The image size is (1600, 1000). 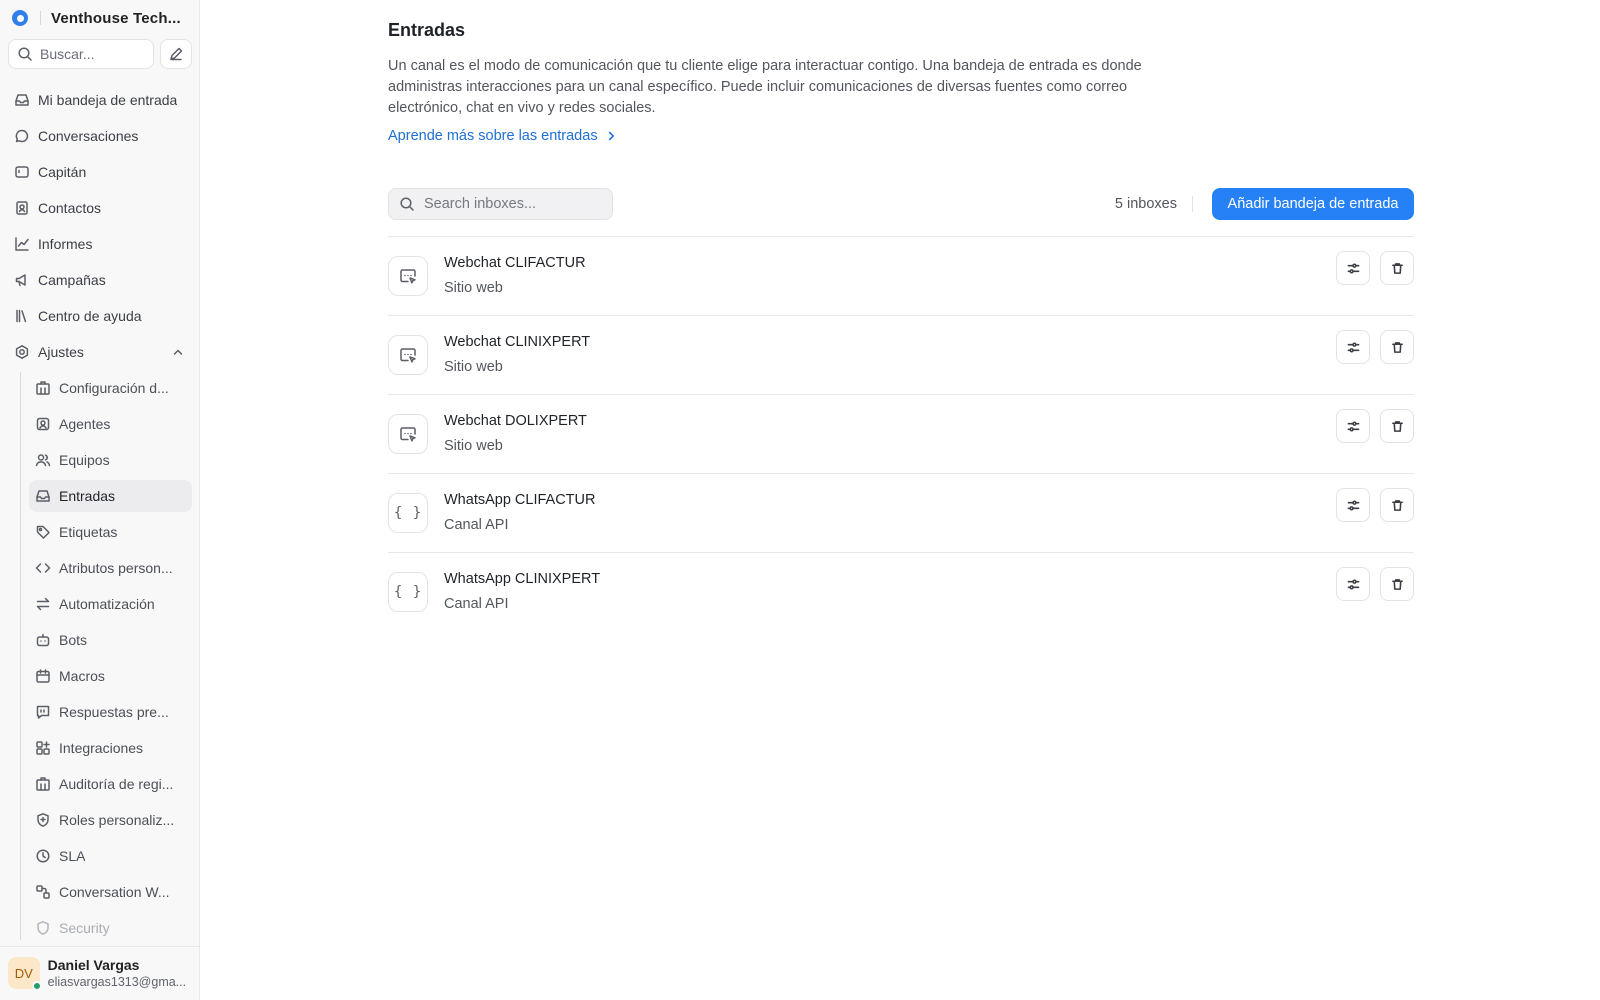 What do you see at coordinates (43, 496) in the screenshot?
I see `inbox-icon` at bounding box center [43, 496].